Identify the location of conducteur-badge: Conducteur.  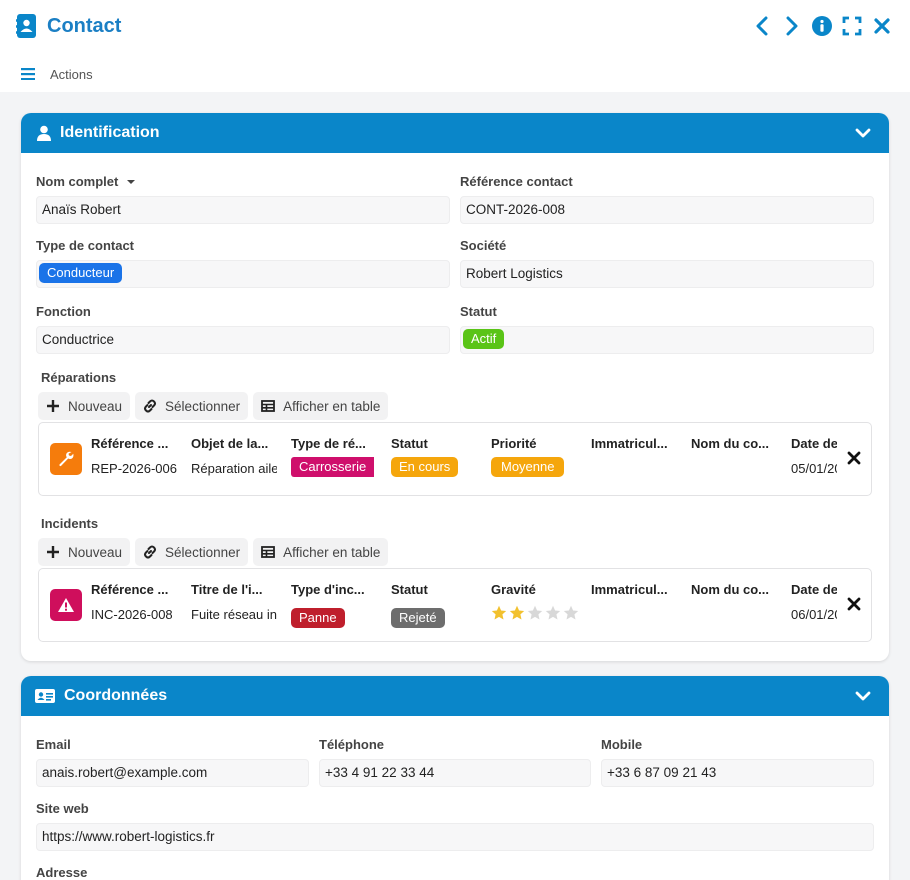
(81, 273).